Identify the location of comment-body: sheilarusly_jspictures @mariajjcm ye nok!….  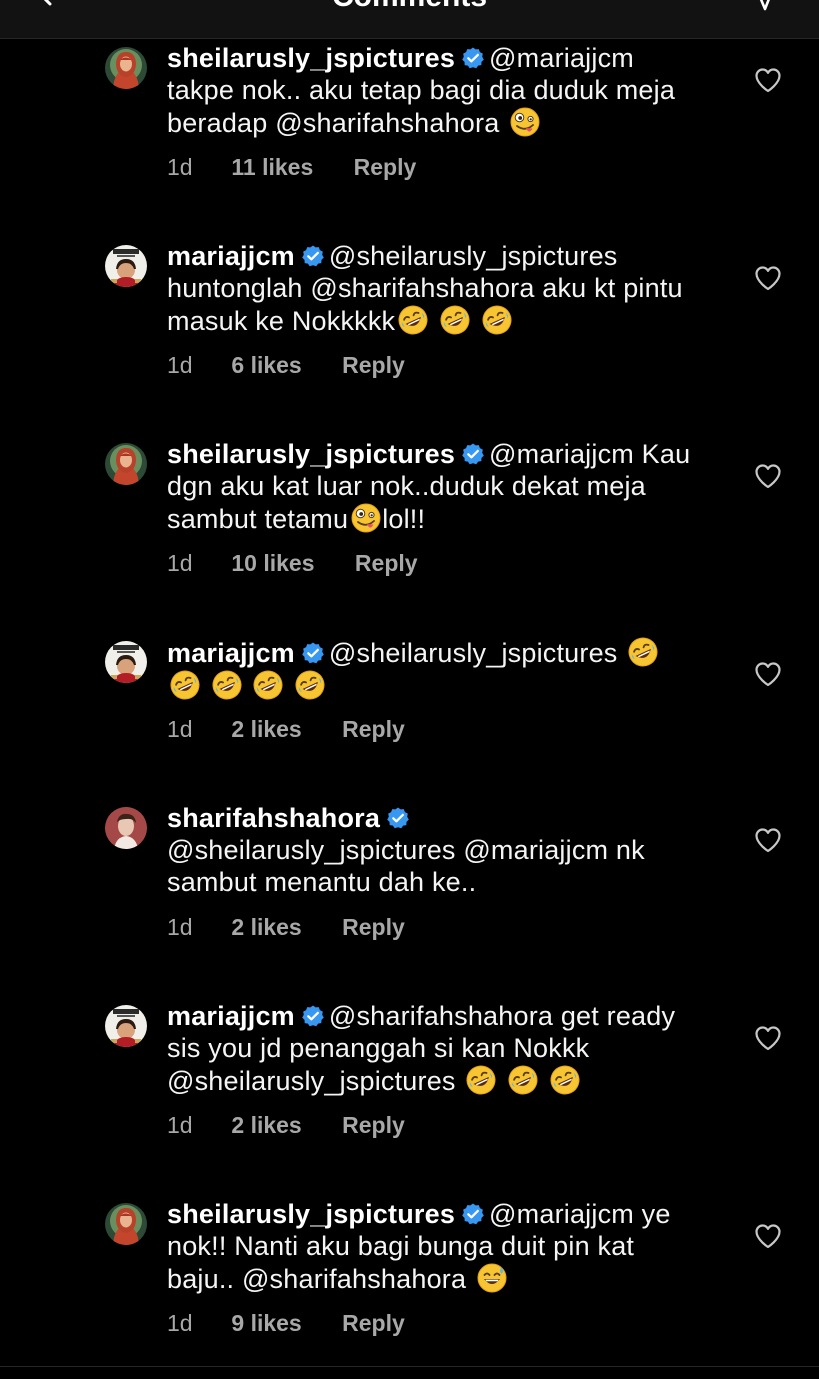
(447, 1246).